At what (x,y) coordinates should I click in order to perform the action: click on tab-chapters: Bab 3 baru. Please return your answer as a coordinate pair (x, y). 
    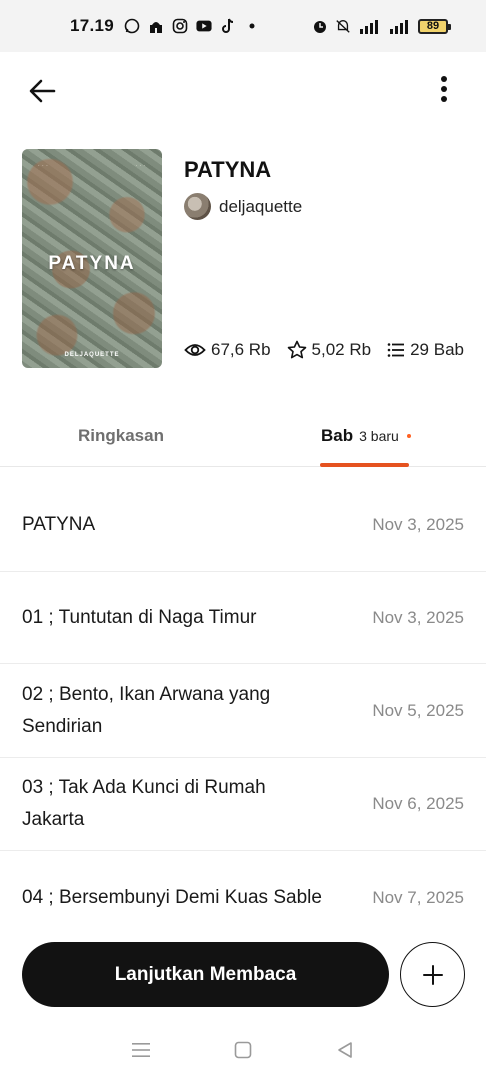
    Looking at the image, I should click on (366, 436).